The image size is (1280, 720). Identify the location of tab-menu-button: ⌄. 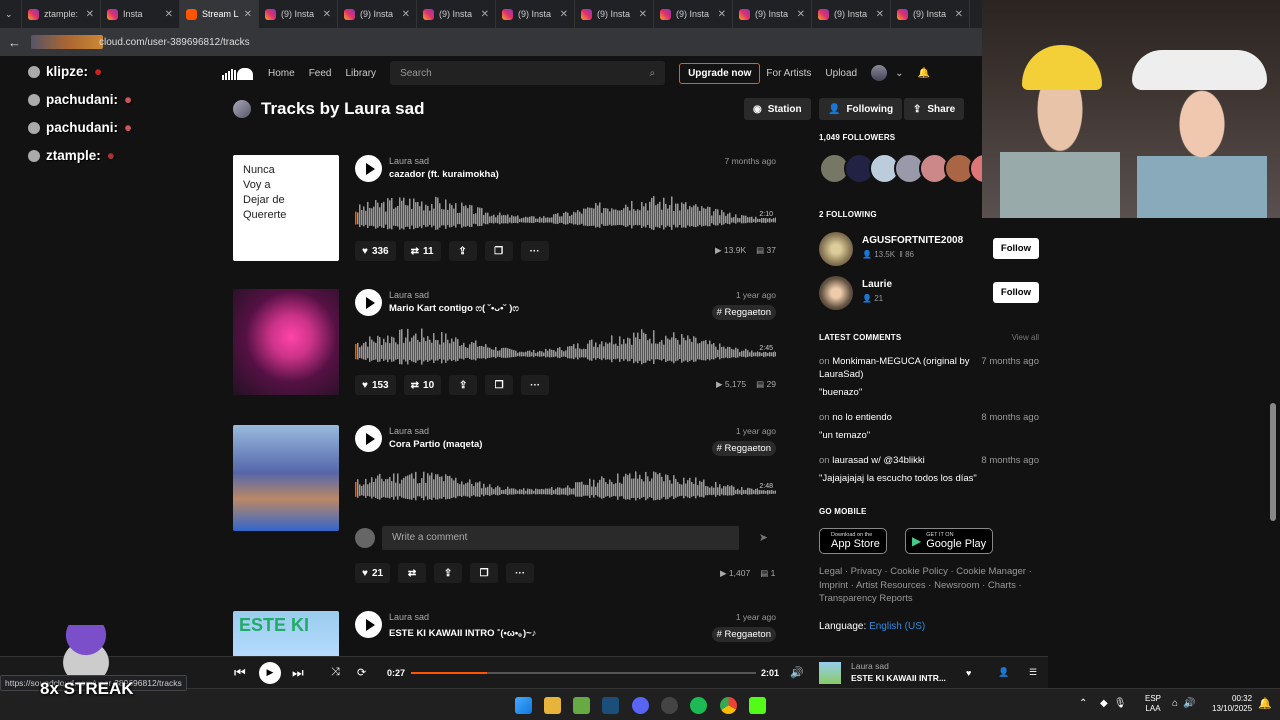
(11, 14).